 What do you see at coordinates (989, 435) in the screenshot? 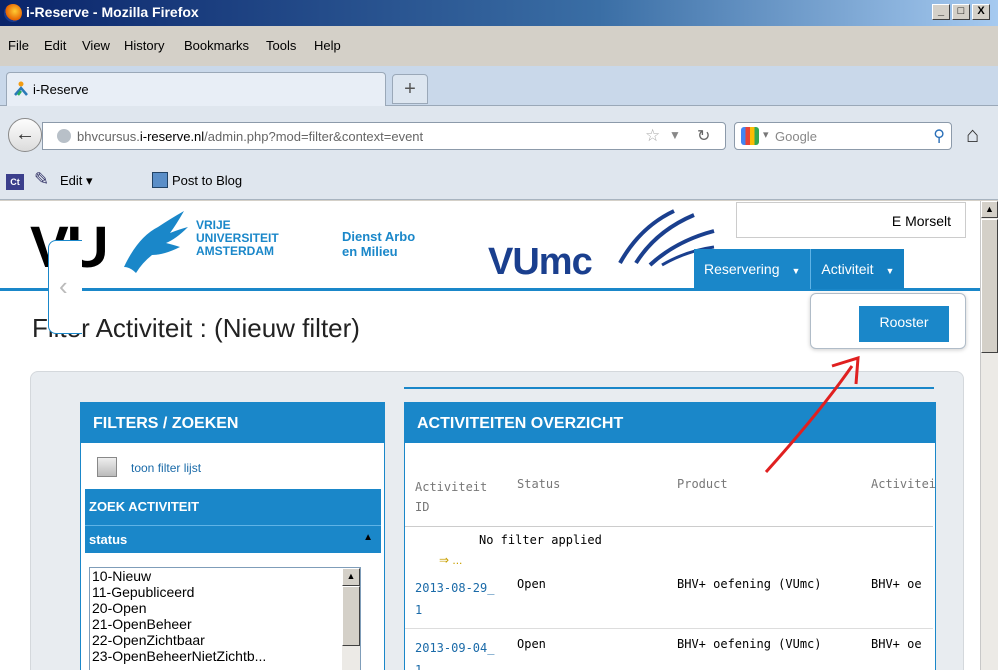
I see `page-scrollbar: ▲` at bounding box center [989, 435].